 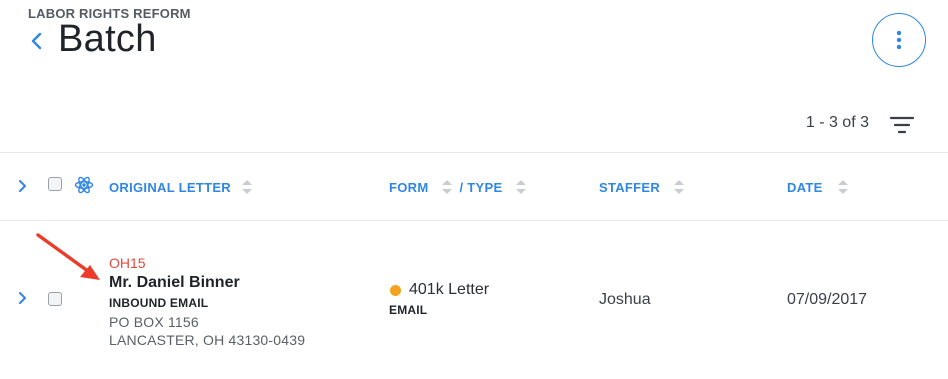 What do you see at coordinates (474, 220) in the screenshot?
I see `header-bottom-divider` at bounding box center [474, 220].